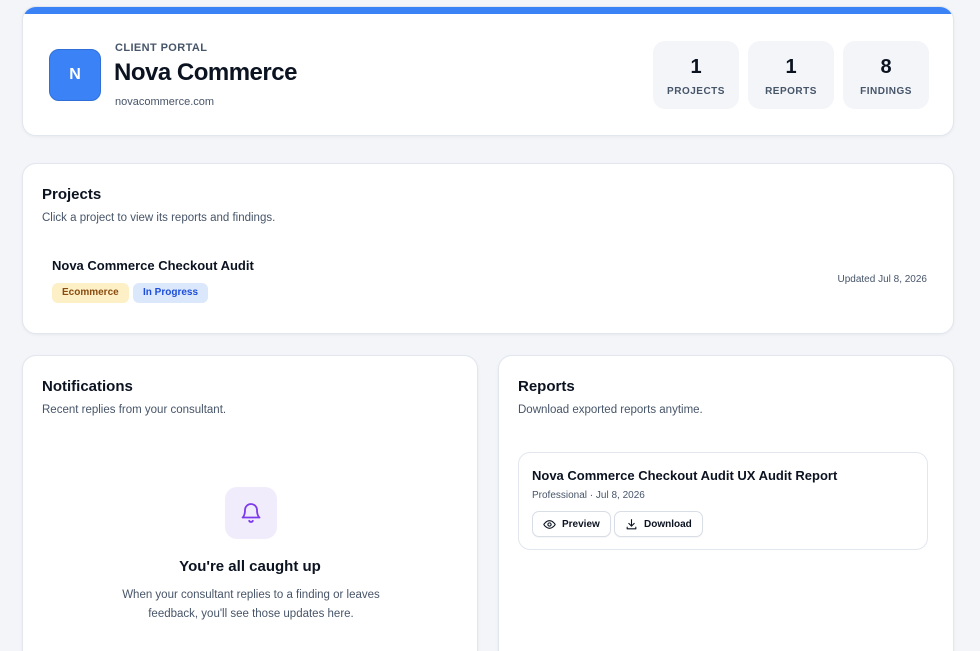 The width and height of the screenshot is (980, 651). I want to click on stat-reports: 1 REPORTS, so click(791, 75).